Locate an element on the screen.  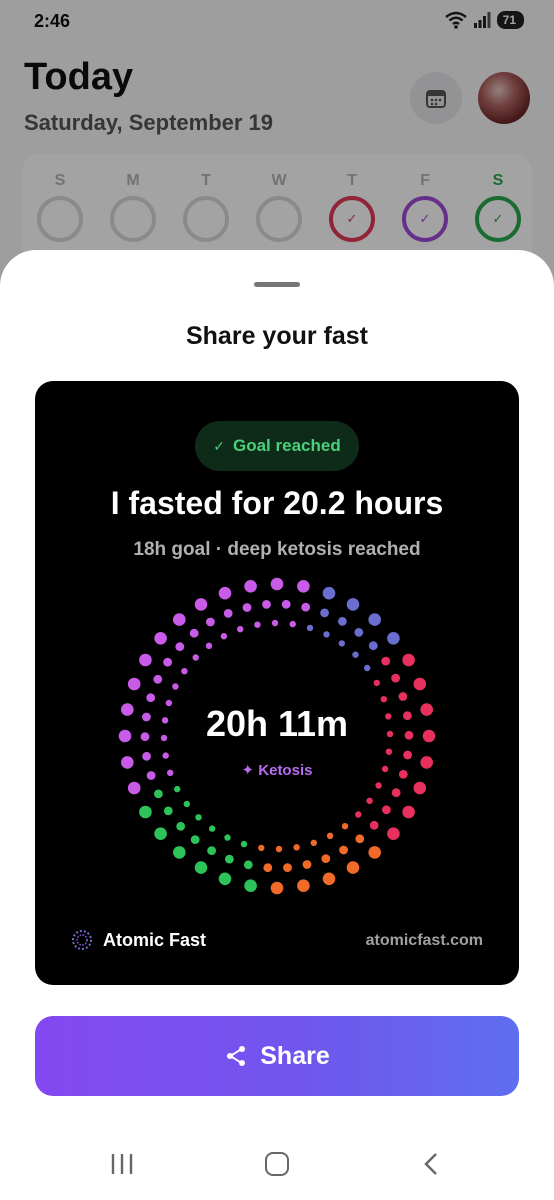
home-icon is located at coordinates (277, 1164).